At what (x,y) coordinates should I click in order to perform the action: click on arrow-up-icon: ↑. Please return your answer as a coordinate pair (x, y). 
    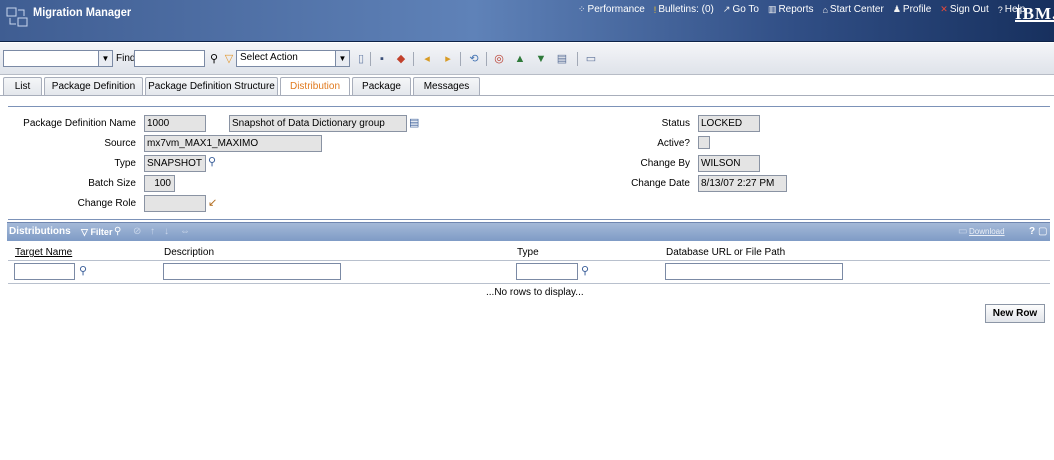
    Looking at the image, I should click on (152, 231).